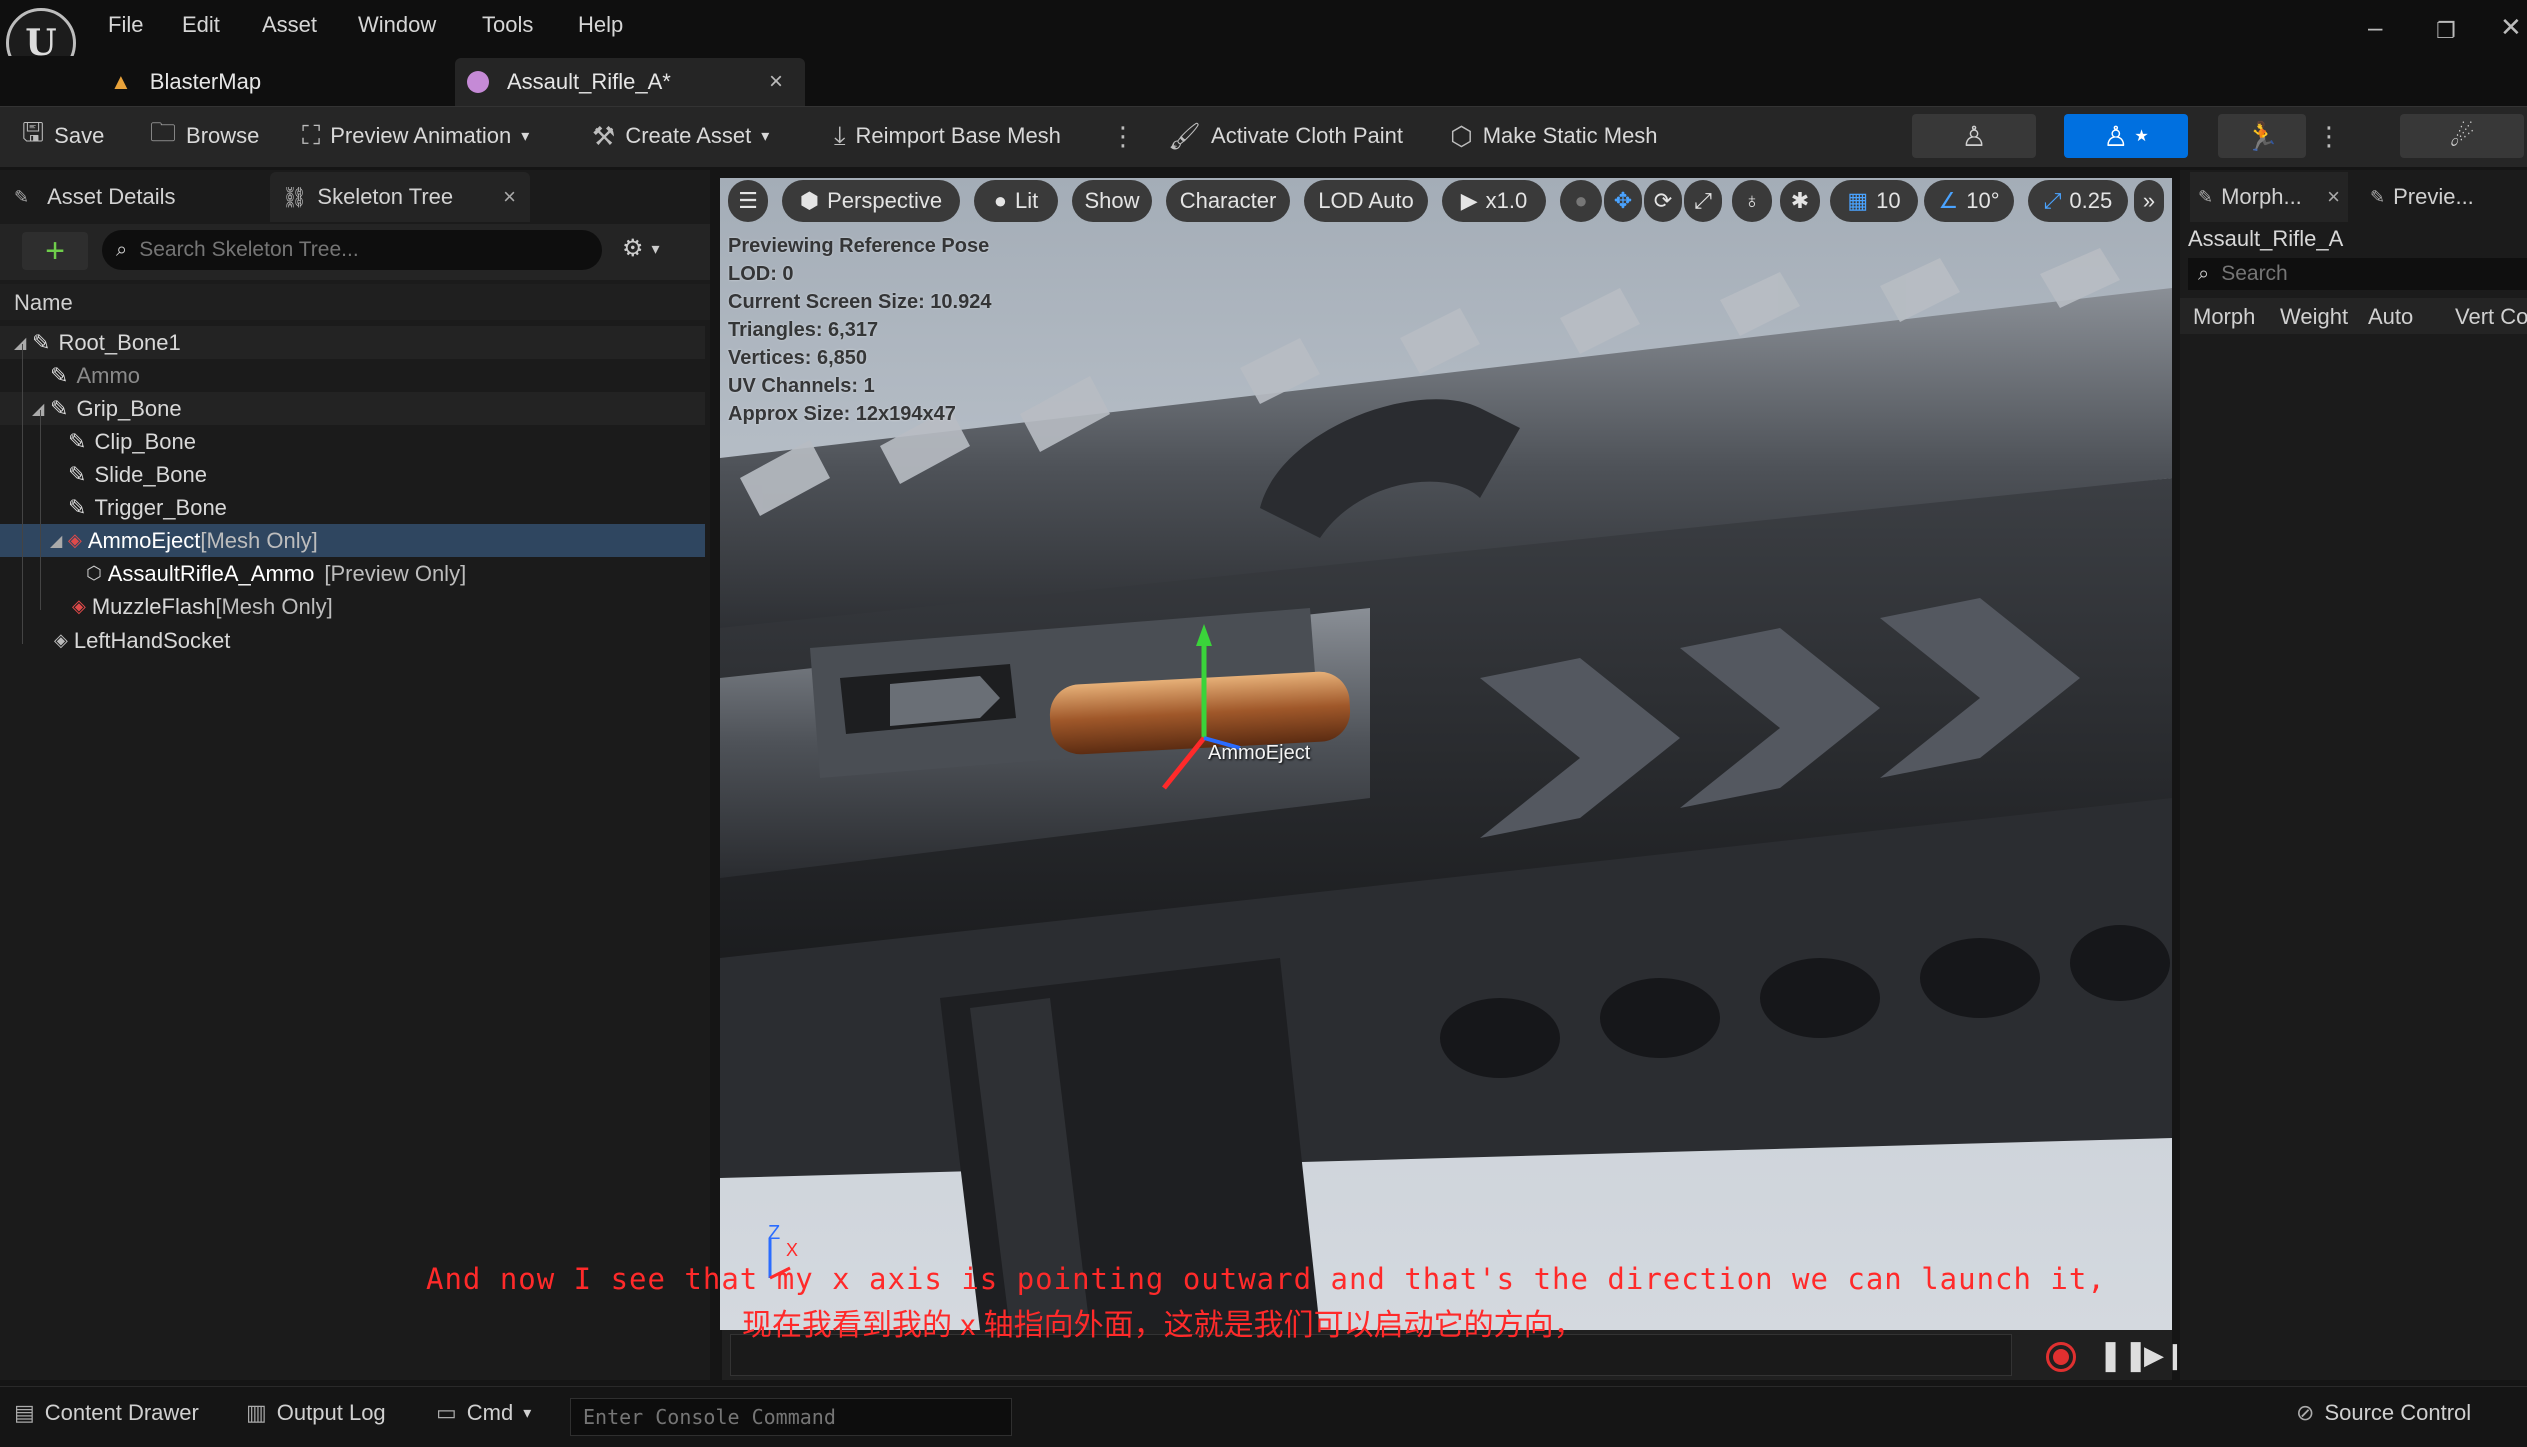  What do you see at coordinates (1554, 136) in the screenshot?
I see `make-static-mesh-button: ⬡ Make Static Mesh` at bounding box center [1554, 136].